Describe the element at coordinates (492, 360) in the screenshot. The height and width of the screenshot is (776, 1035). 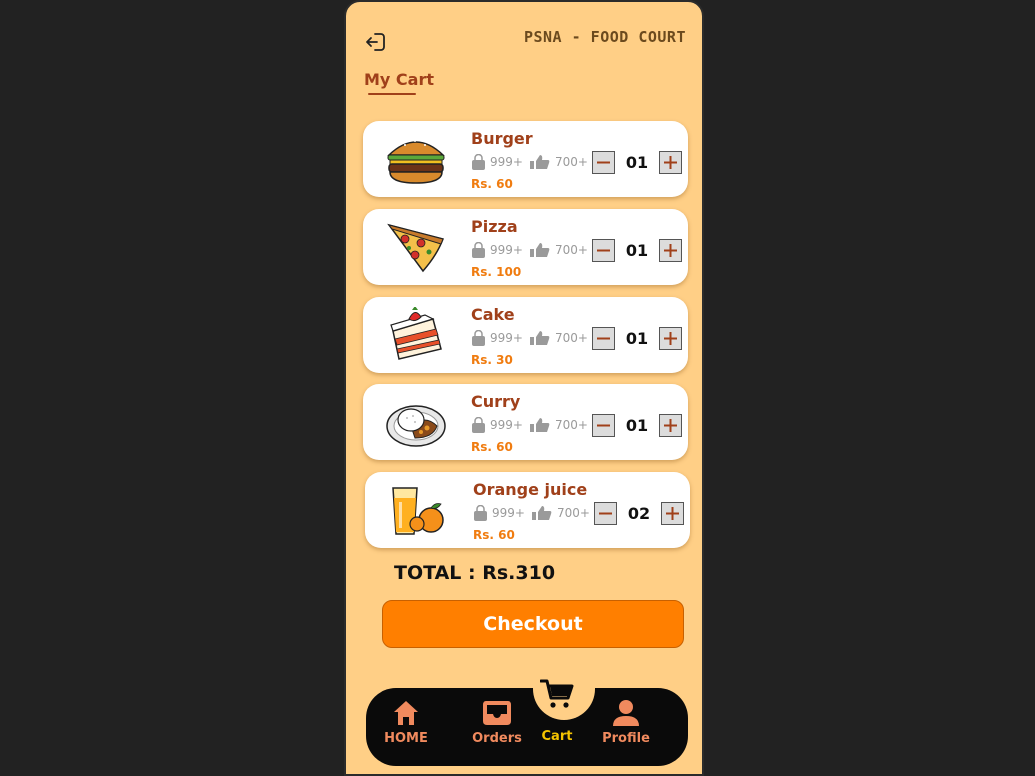
I see `item-price: Rs. 30` at that location.